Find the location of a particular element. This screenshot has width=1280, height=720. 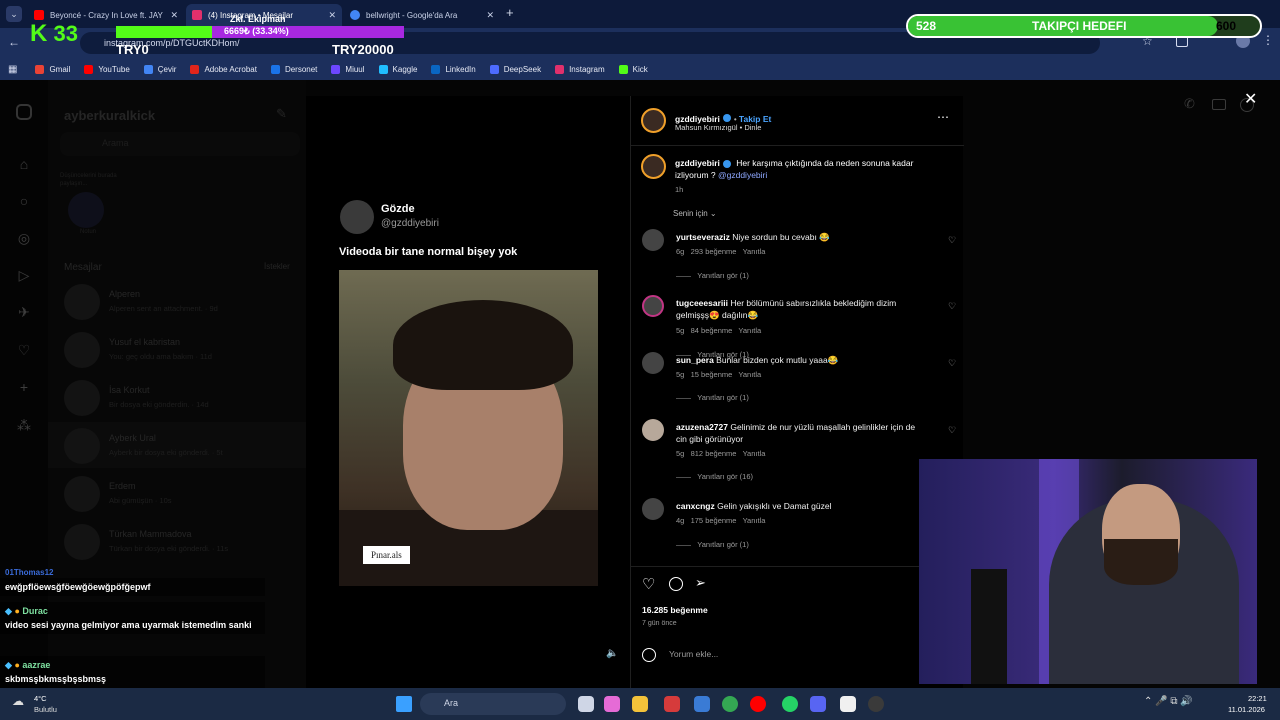

start-icon is located at coordinates (404, 704).